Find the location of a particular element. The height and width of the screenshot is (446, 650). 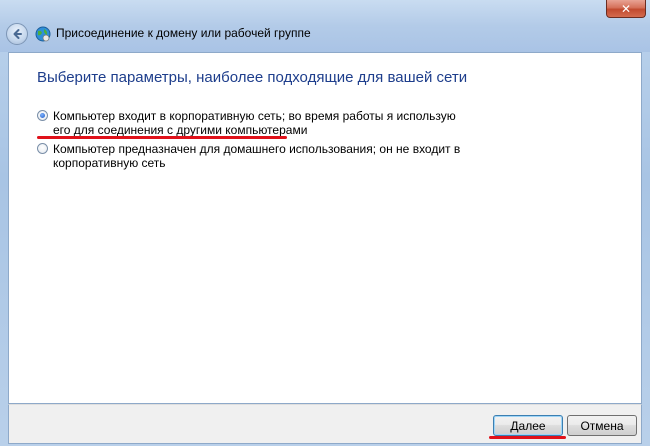

close-icon: ✕ is located at coordinates (626, 8).